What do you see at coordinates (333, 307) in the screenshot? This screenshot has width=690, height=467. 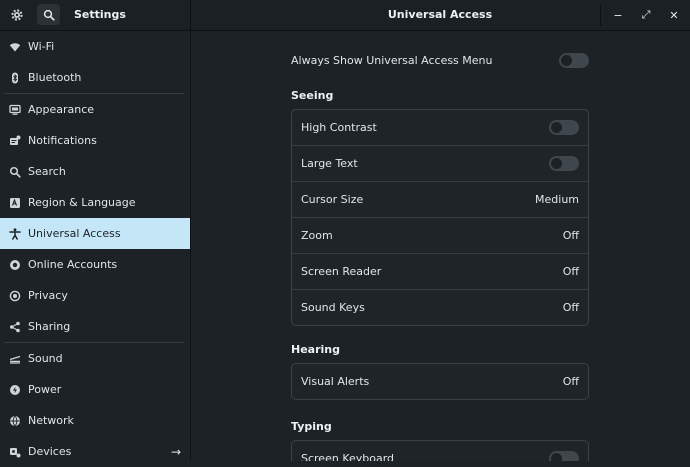 I see `row-label: Sound Keys` at bounding box center [333, 307].